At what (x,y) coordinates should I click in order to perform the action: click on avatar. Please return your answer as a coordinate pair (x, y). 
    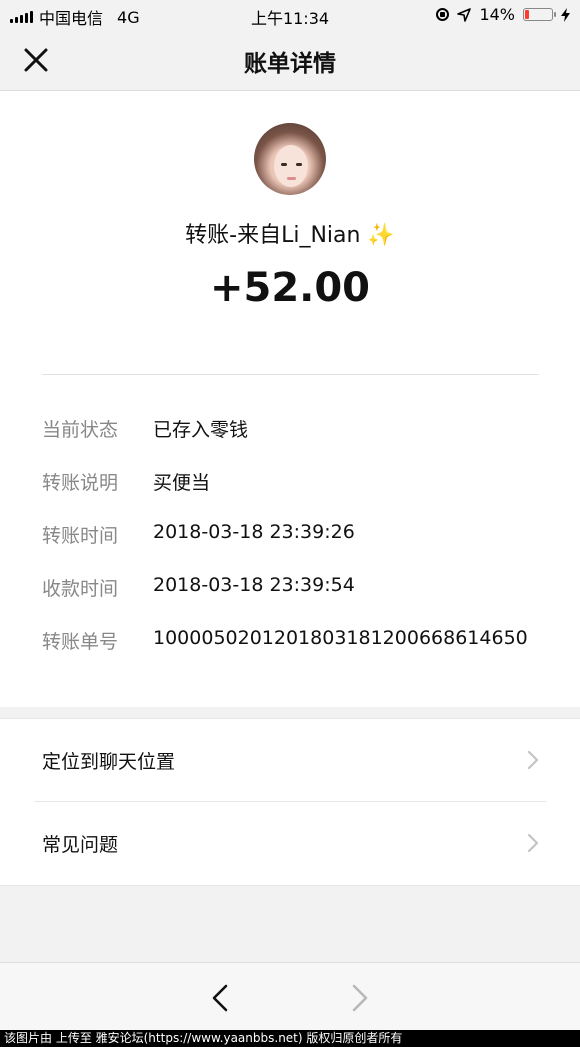
    Looking at the image, I should click on (290, 159).